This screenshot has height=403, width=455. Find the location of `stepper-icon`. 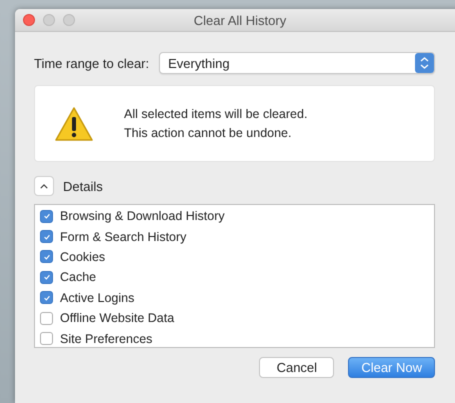

stepper-icon is located at coordinates (424, 63).